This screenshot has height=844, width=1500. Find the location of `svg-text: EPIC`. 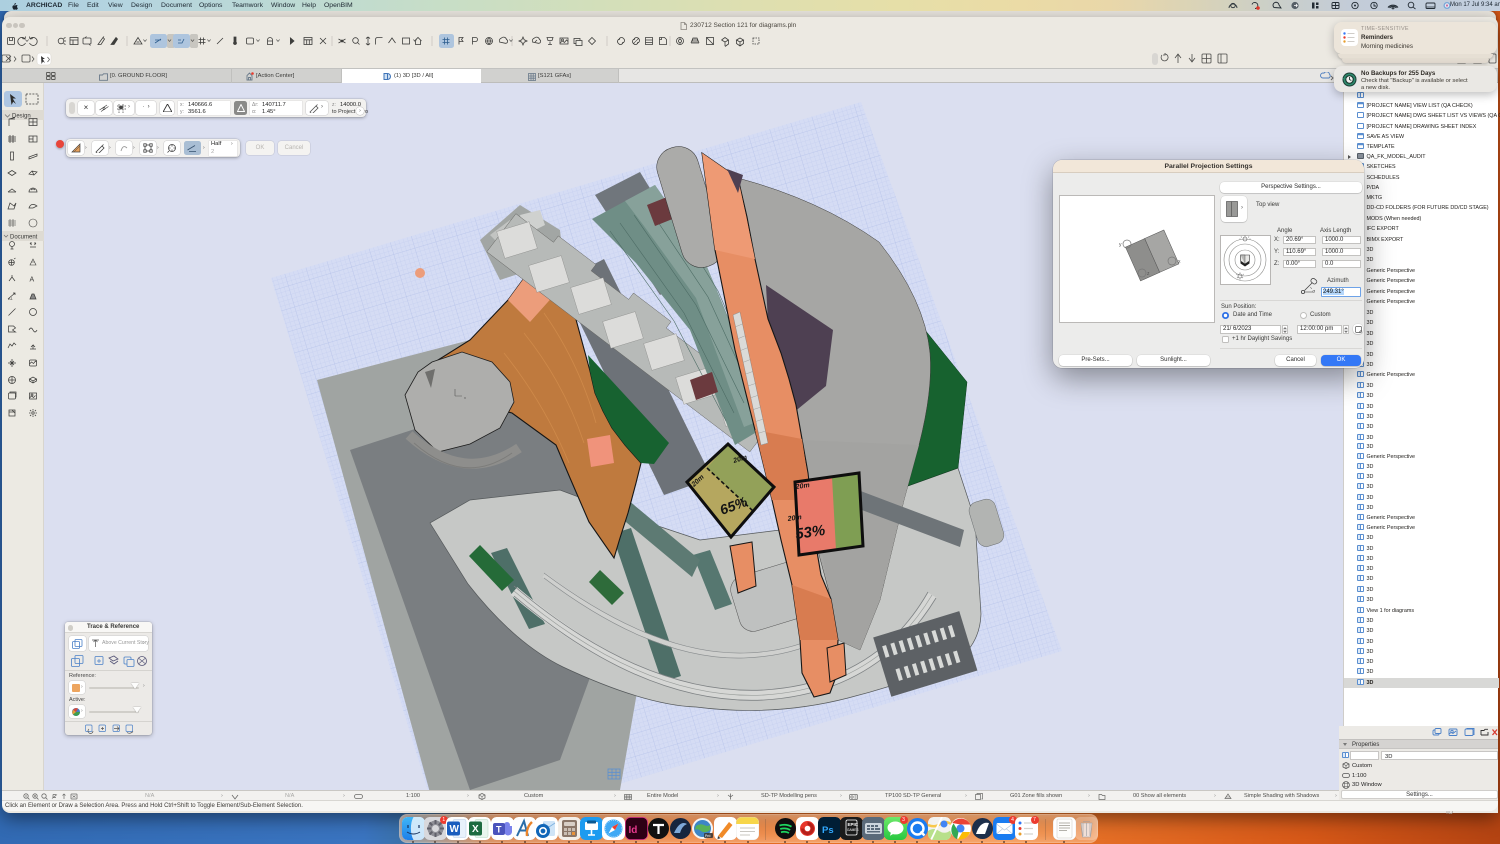

svg-text: EPIC is located at coordinates (852, 824).